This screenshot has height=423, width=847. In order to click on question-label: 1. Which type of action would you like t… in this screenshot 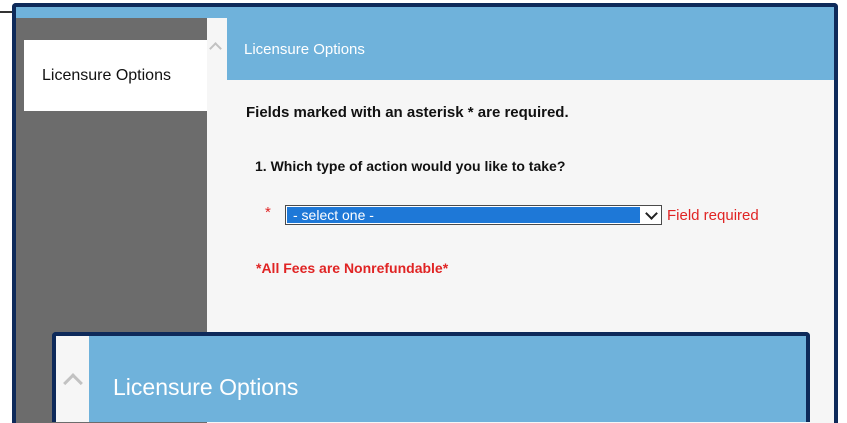, I will do `click(410, 166)`.